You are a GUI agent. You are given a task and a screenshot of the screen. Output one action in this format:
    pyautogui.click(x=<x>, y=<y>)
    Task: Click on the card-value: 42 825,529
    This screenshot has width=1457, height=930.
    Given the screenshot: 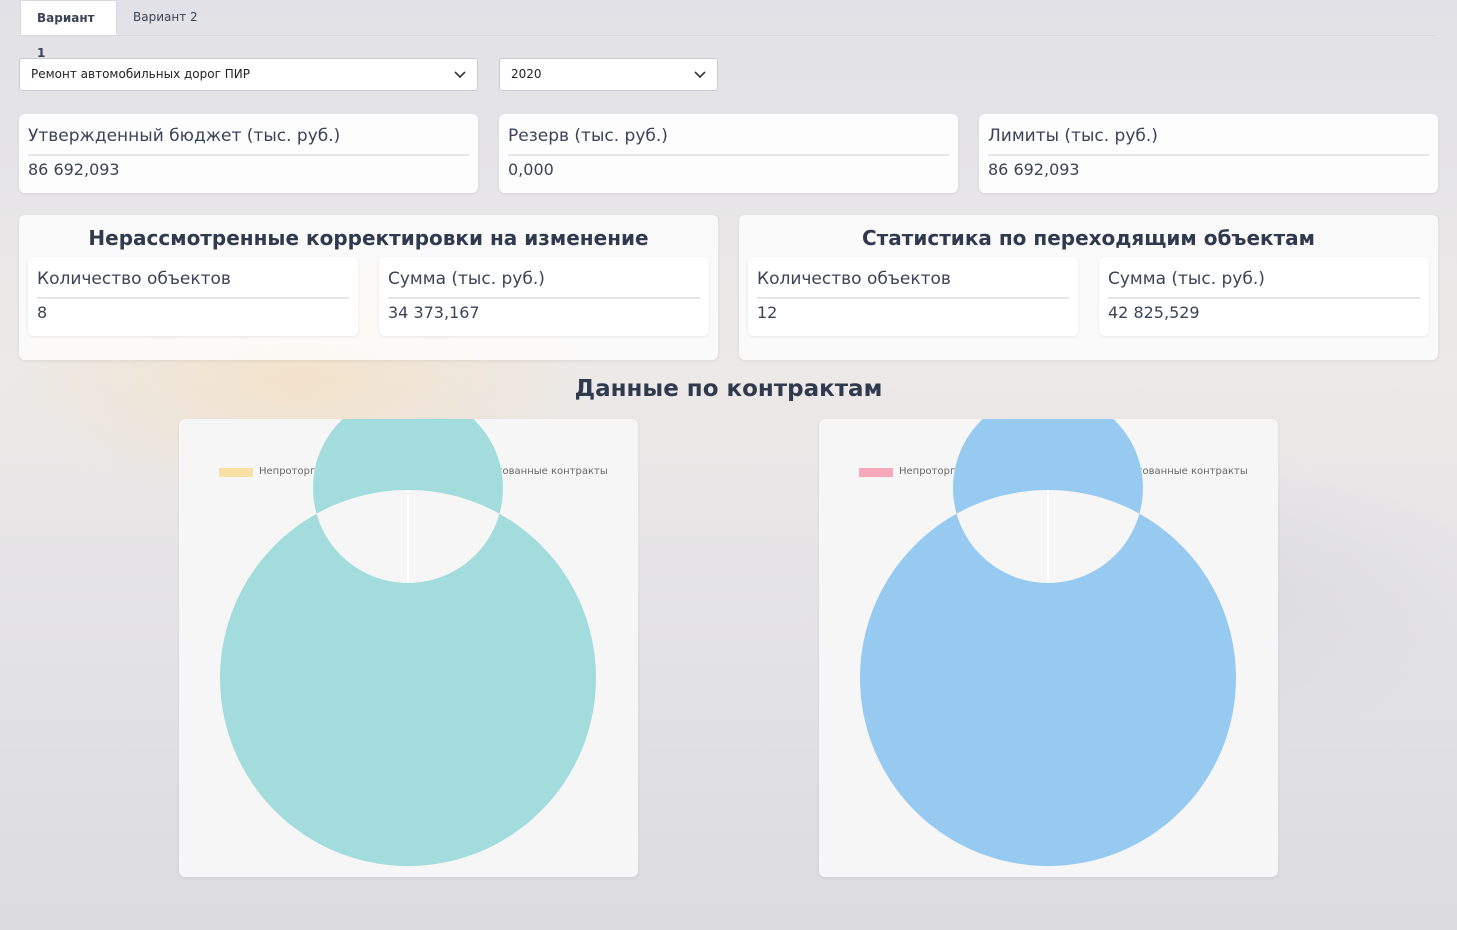 What is the action you would take?
    pyautogui.click(x=1154, y=312)
    